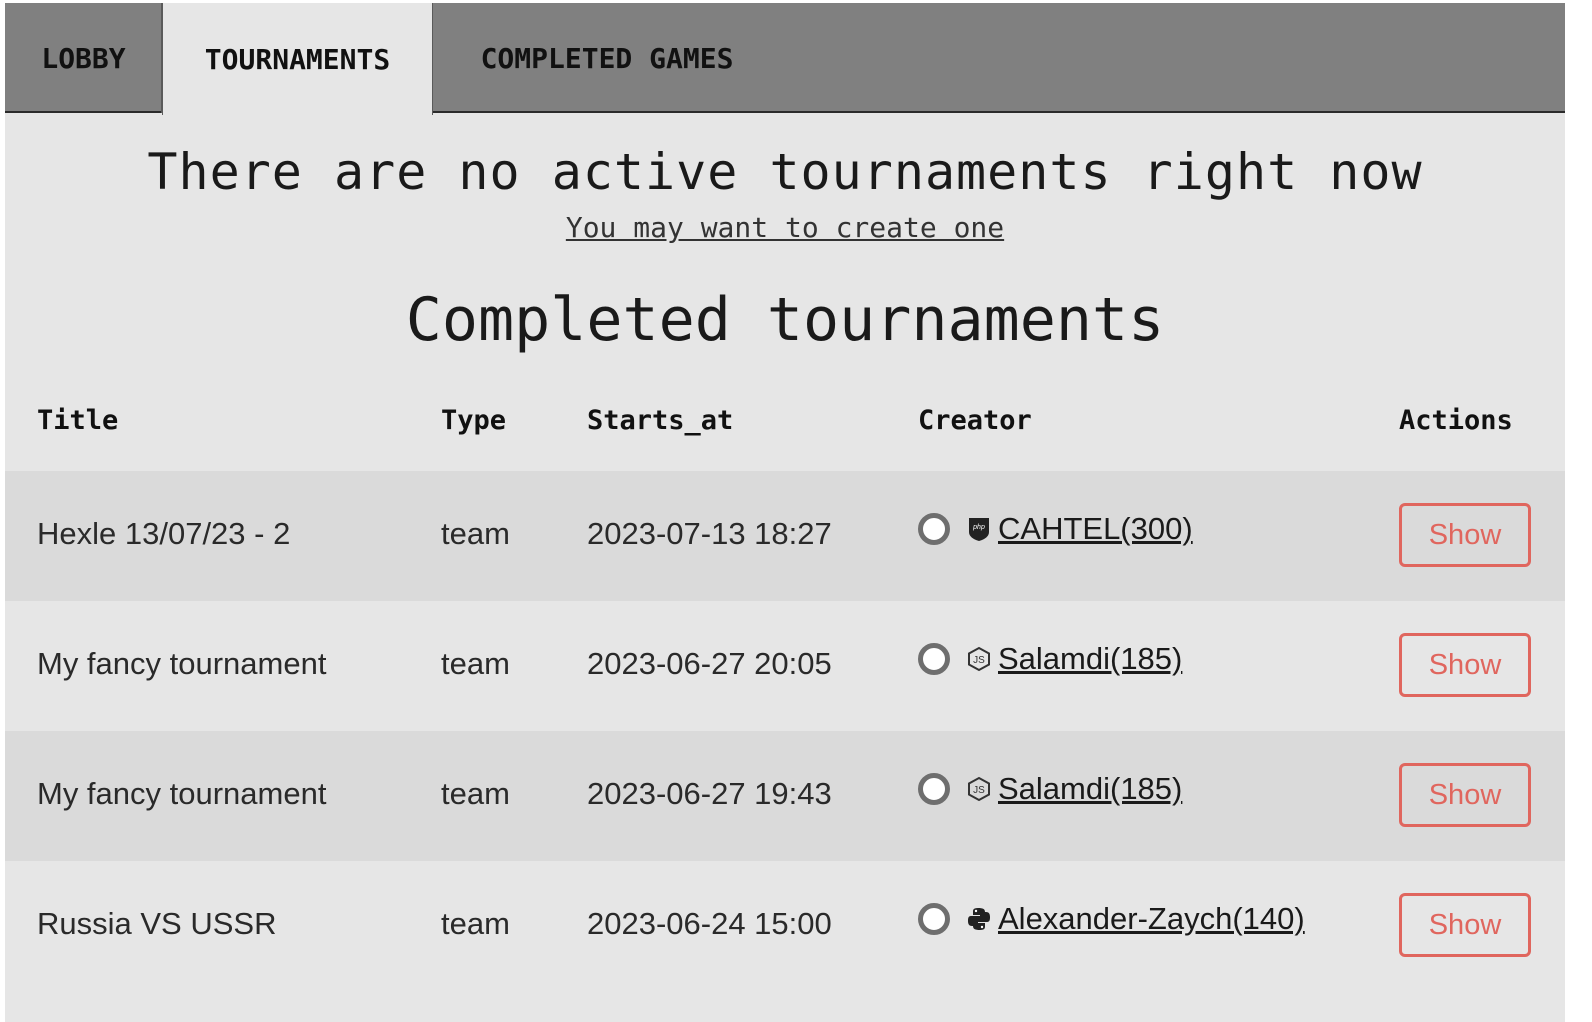 This screenshot has width=1592, height=1022. I want to click on header-actions: Actions, so click(1456, 420).